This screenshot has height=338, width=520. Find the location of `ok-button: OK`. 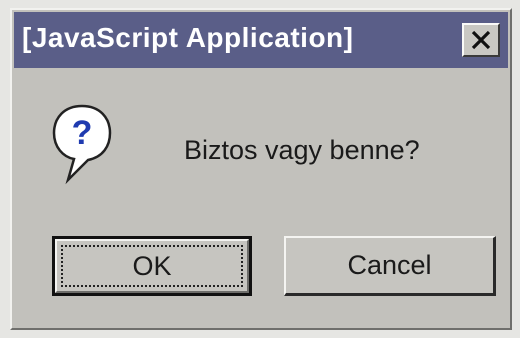

ok-button: OK is located at coordinates (152, 266).